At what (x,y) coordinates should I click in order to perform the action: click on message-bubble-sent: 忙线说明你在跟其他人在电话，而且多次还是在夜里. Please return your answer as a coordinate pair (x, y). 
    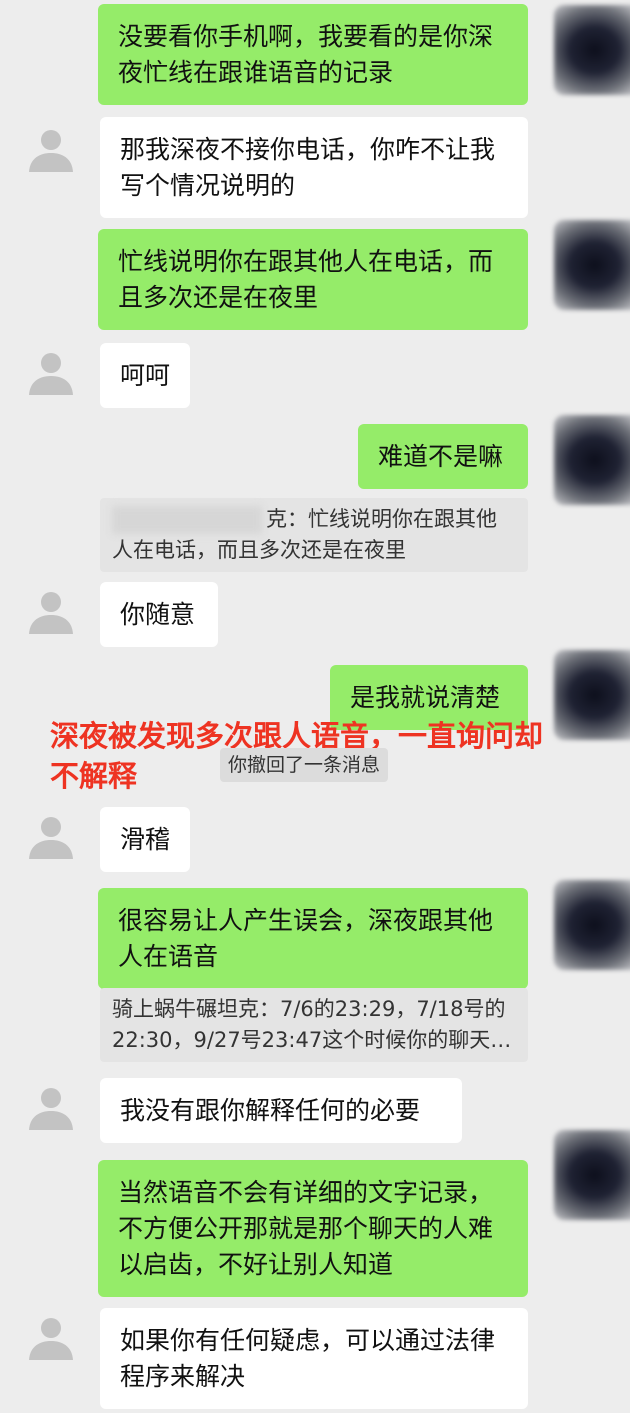
    Looking at the image, I should click on (313, 279).